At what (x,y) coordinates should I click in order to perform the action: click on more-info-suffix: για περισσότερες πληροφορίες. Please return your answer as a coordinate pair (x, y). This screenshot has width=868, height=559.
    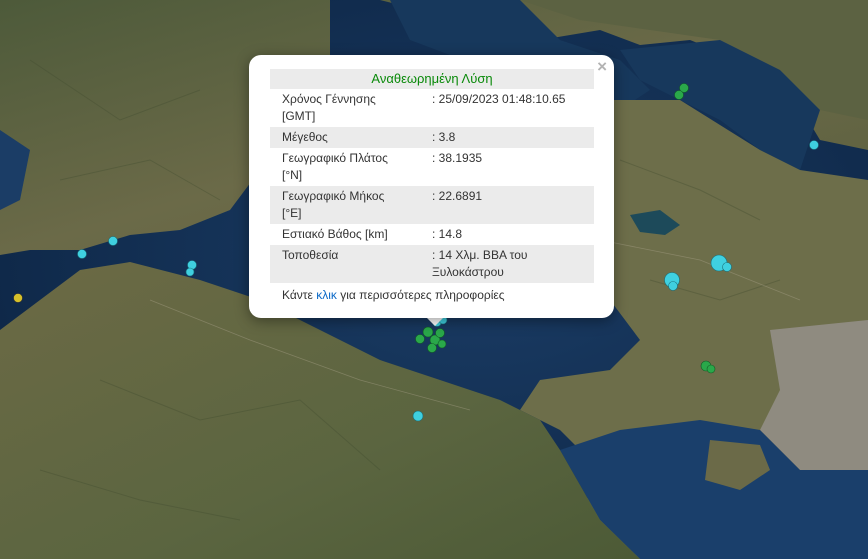
    Looking at the image, I should click on (420, 295).